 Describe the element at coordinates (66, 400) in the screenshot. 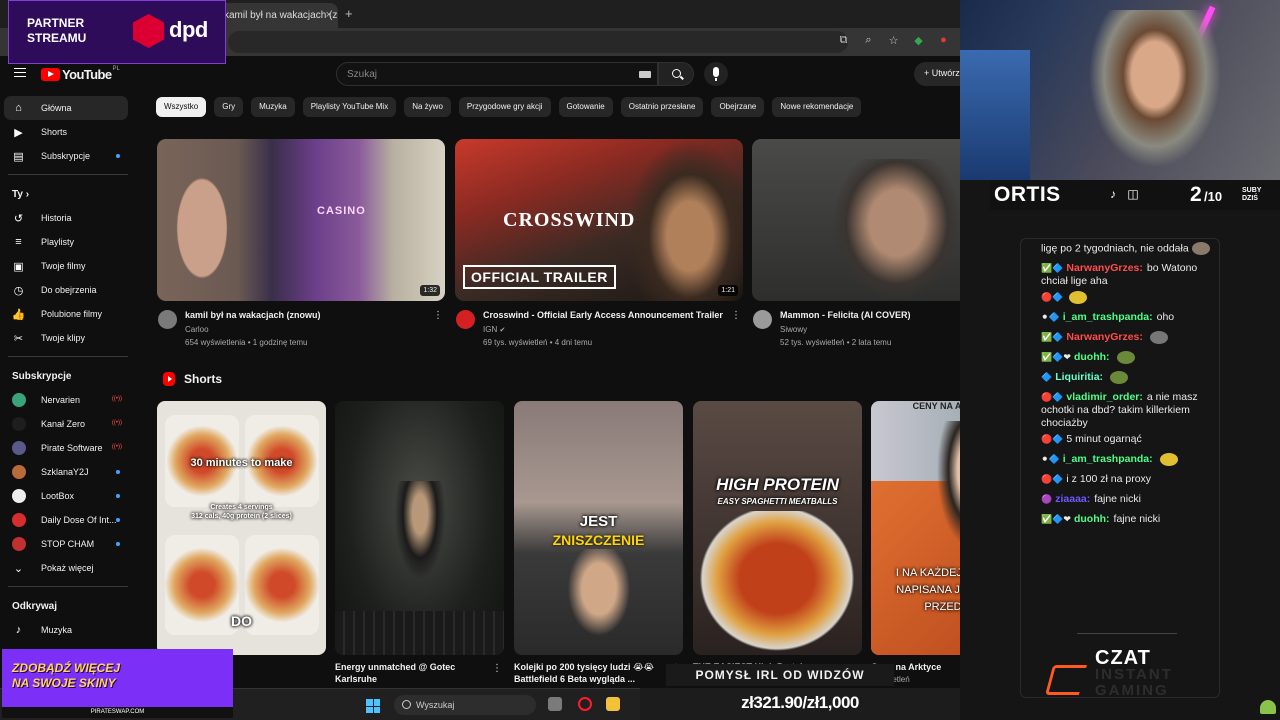

I see `sidebar-item: Nervarien ((•))` at that location.